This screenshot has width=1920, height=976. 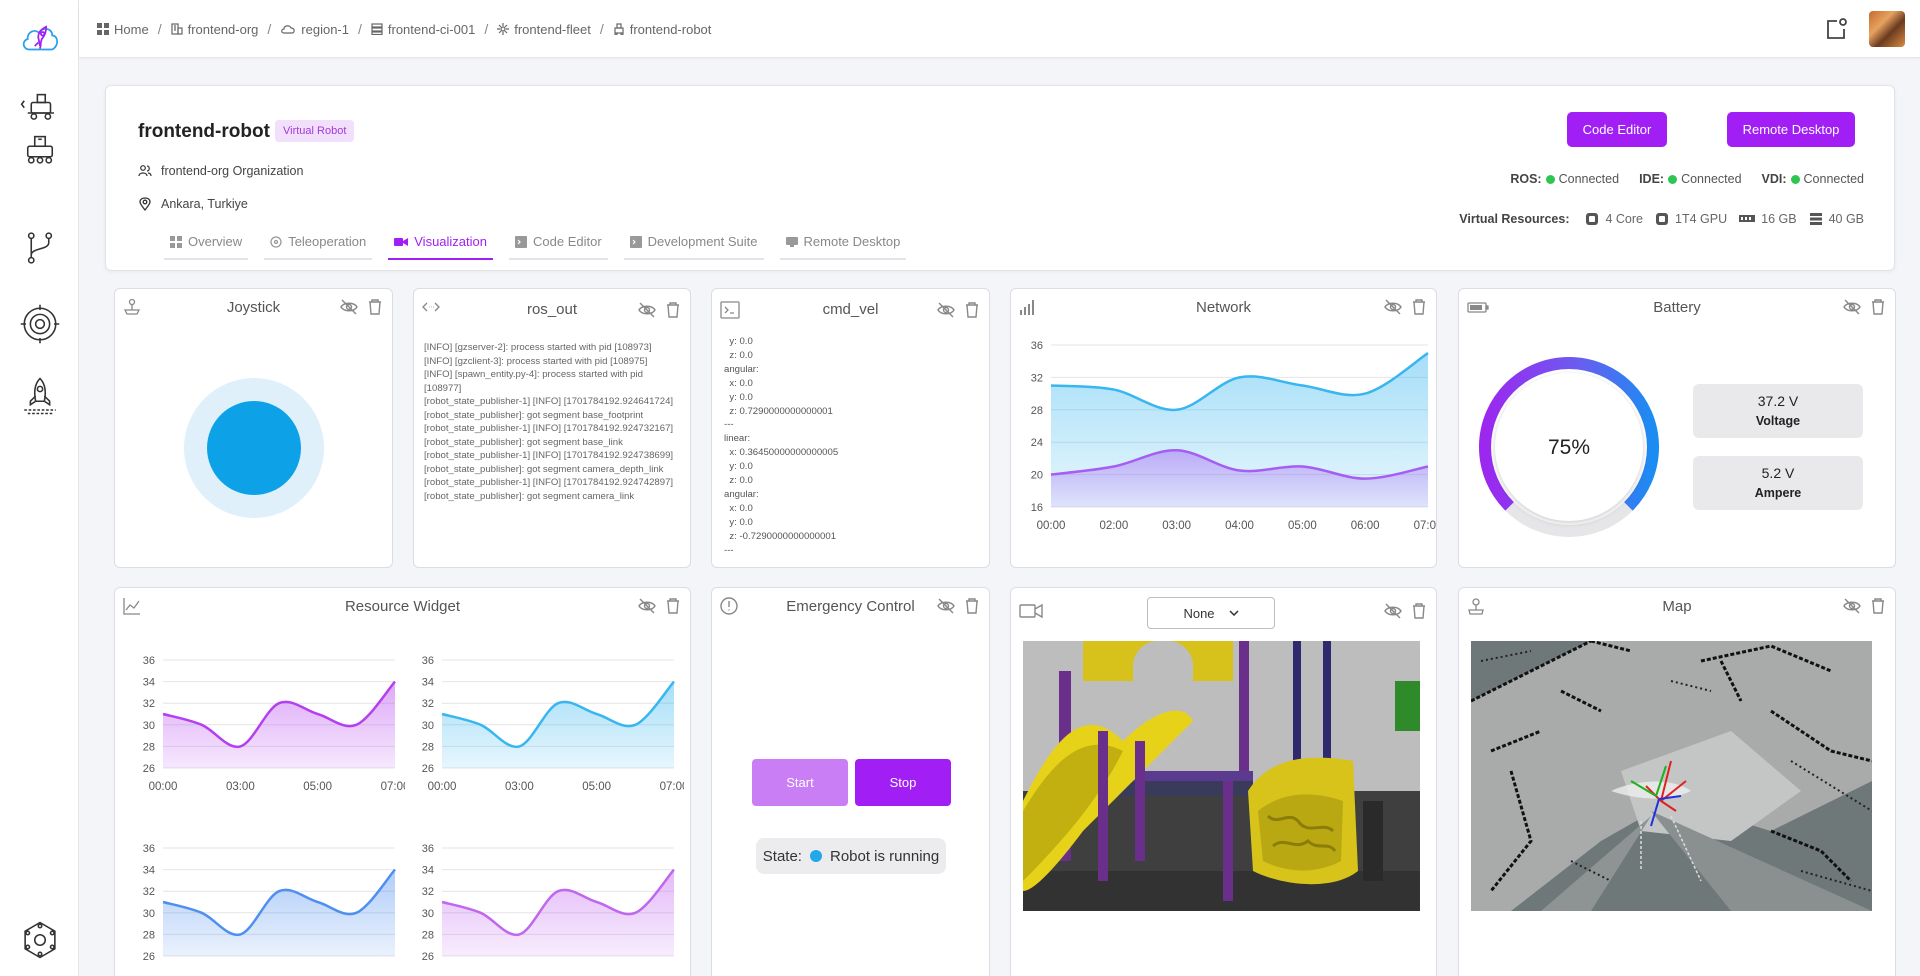 I want to click on y-tick-label: 26, so click(x=428, y=957).